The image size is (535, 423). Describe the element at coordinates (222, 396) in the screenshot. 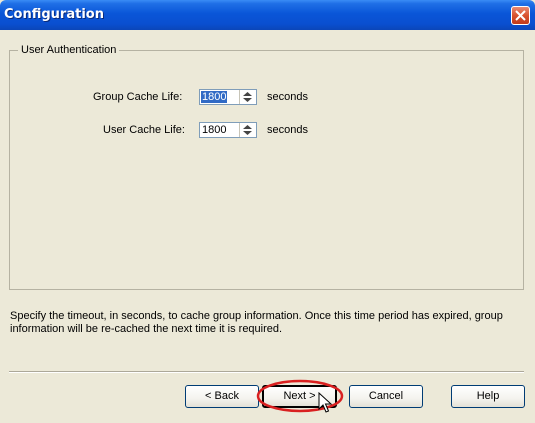

I see `back-button: < Back` at that location.